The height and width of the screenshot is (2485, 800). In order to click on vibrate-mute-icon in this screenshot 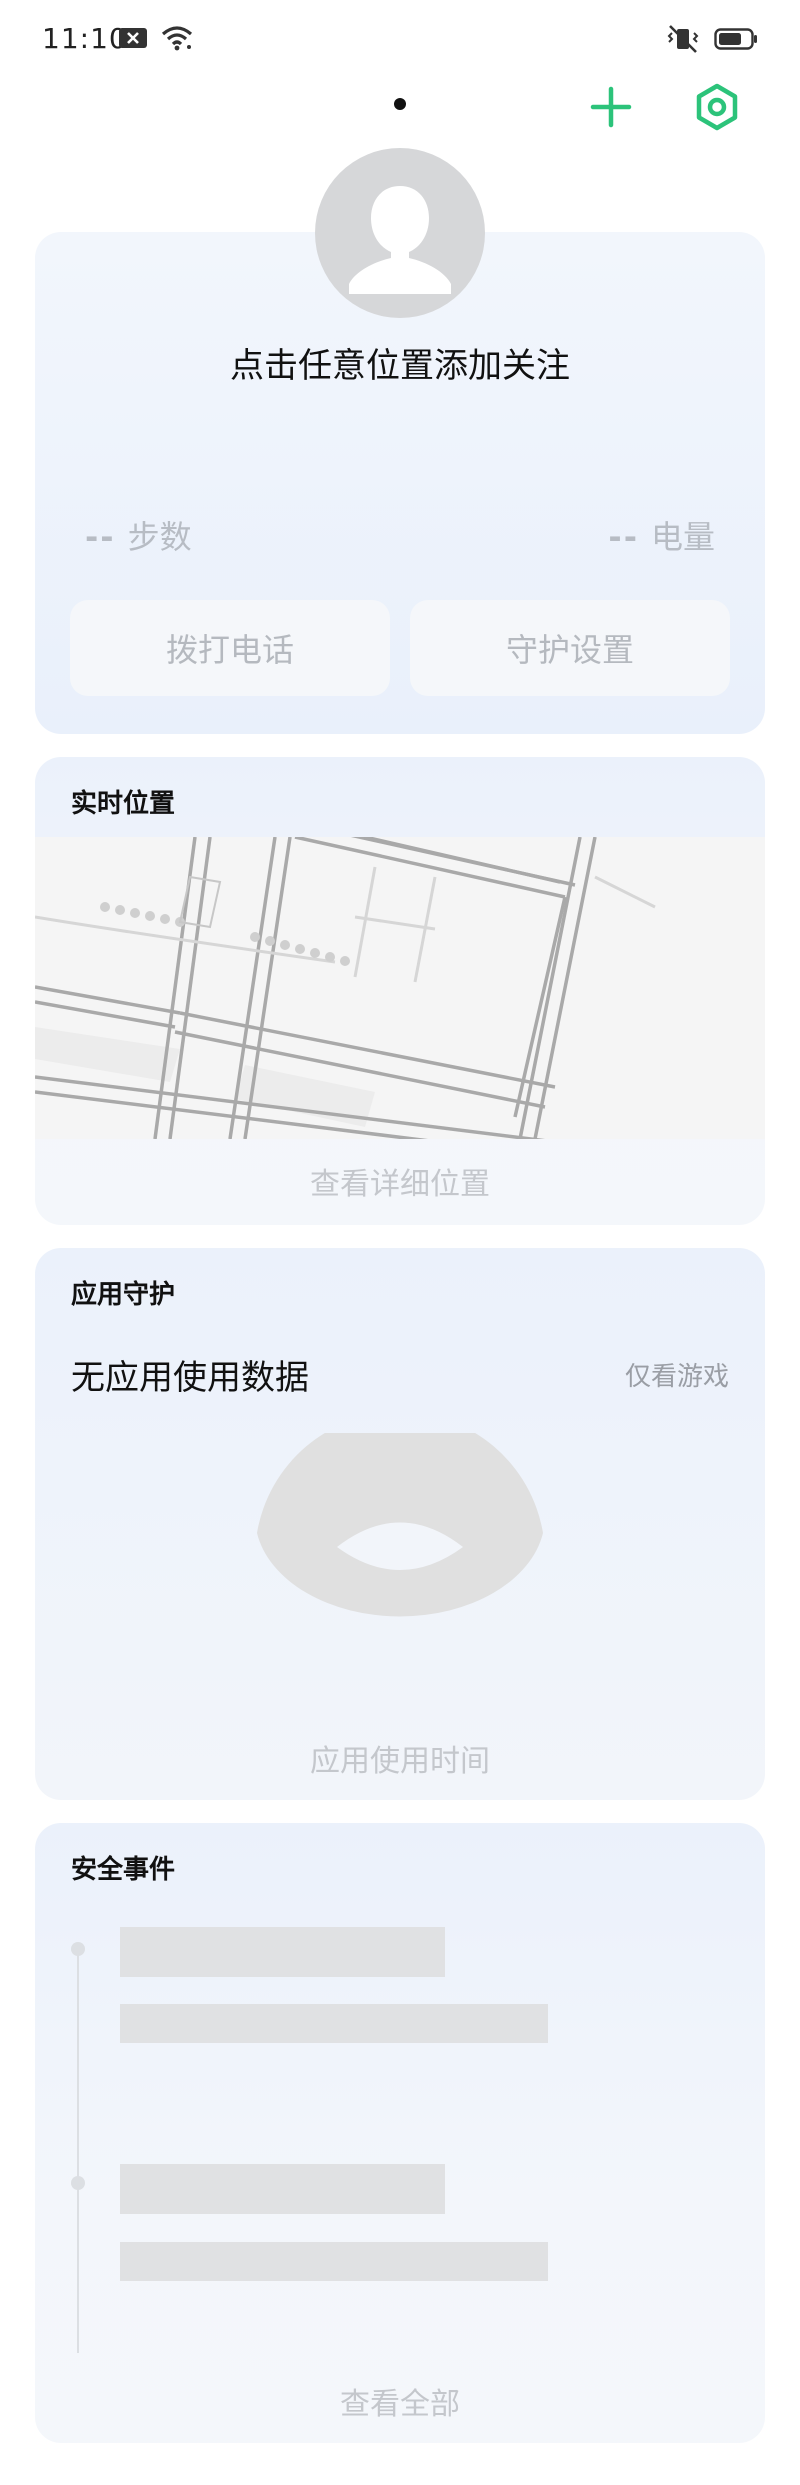, I will do `click(683, 39)`.